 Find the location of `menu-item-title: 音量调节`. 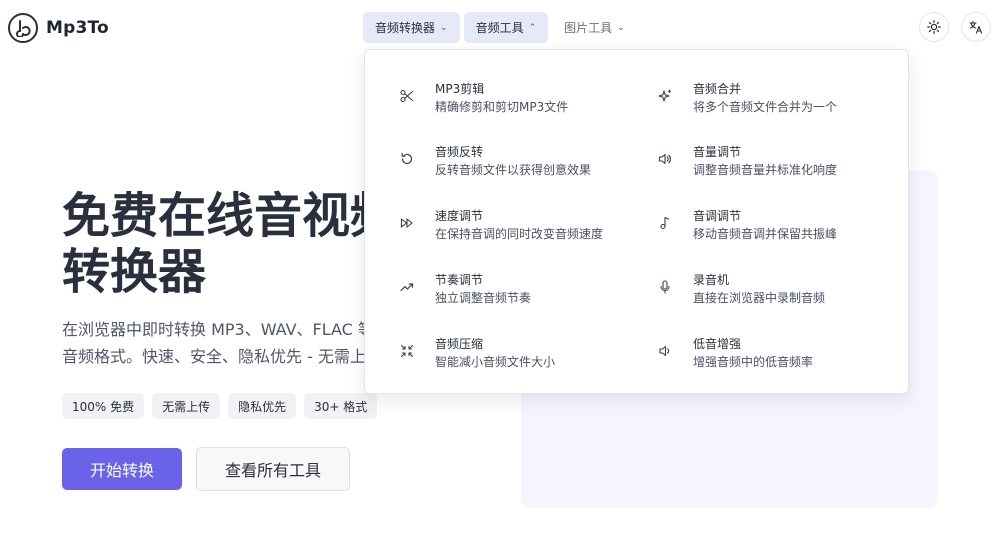

menu-item-title: 音量调节 is located at coordinates (717, 152).